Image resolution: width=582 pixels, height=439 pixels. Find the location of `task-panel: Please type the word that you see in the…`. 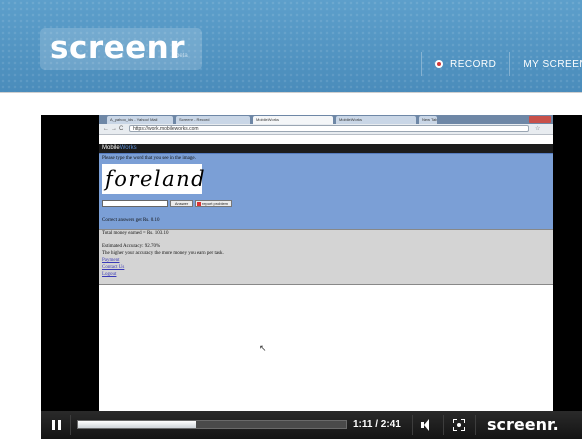

task-panel: Please type the word that you see in the… is located at coordinates (326, 191).